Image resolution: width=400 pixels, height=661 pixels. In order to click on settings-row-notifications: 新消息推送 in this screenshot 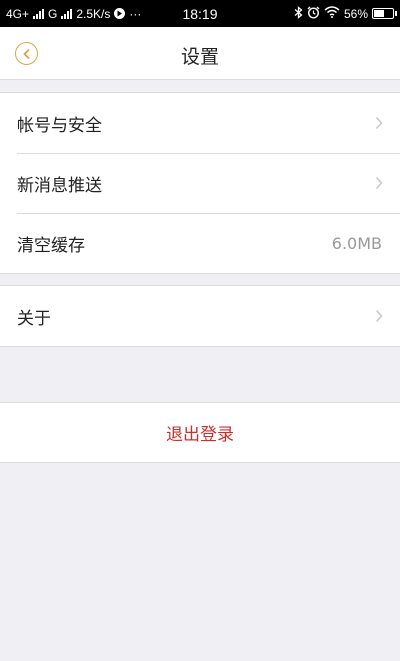, I will do `click(200, 183)`.